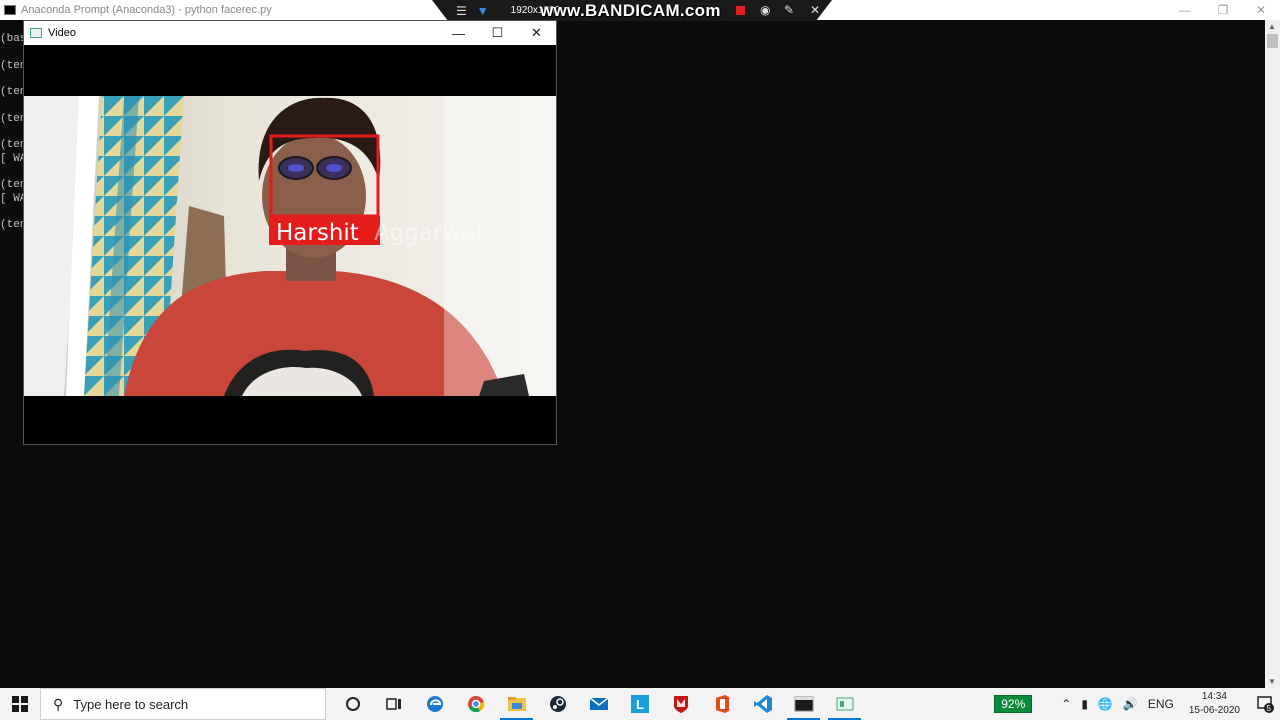  I want to click on console-app-icon, so click(10, 10).